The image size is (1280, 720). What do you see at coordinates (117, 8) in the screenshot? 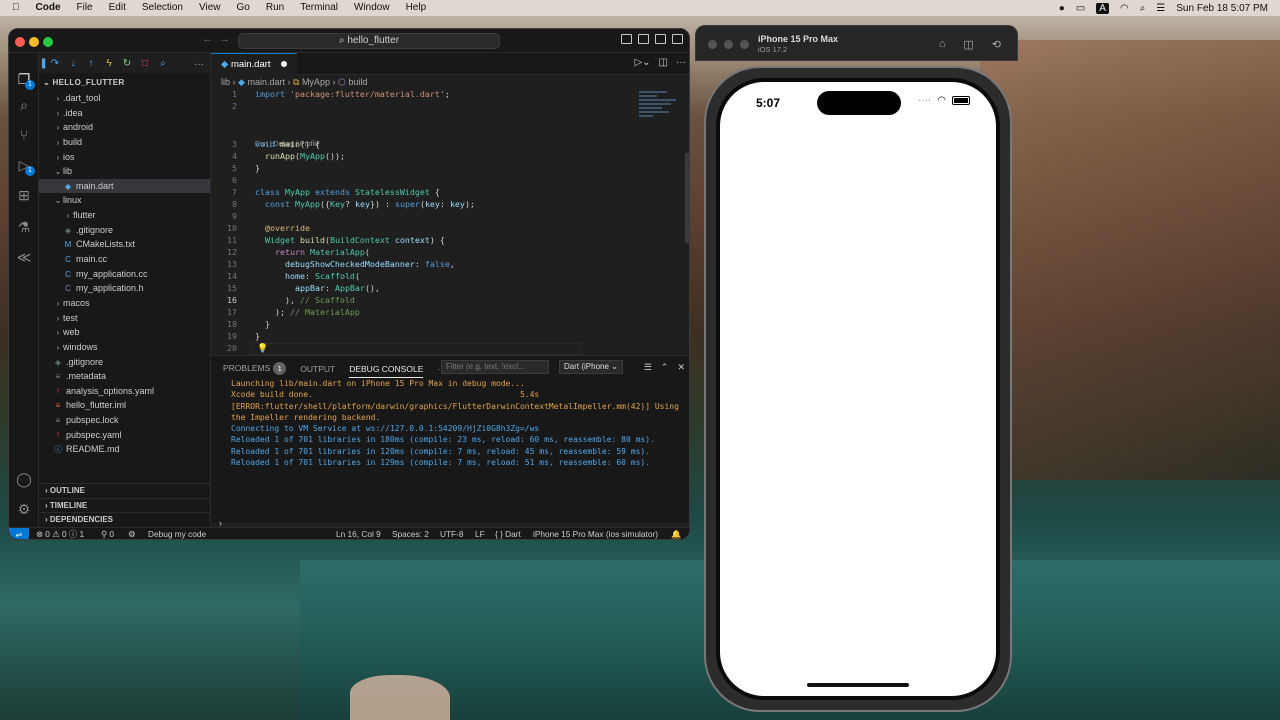
I see `menu-edit: Edit` at bounding box center [117, 8].